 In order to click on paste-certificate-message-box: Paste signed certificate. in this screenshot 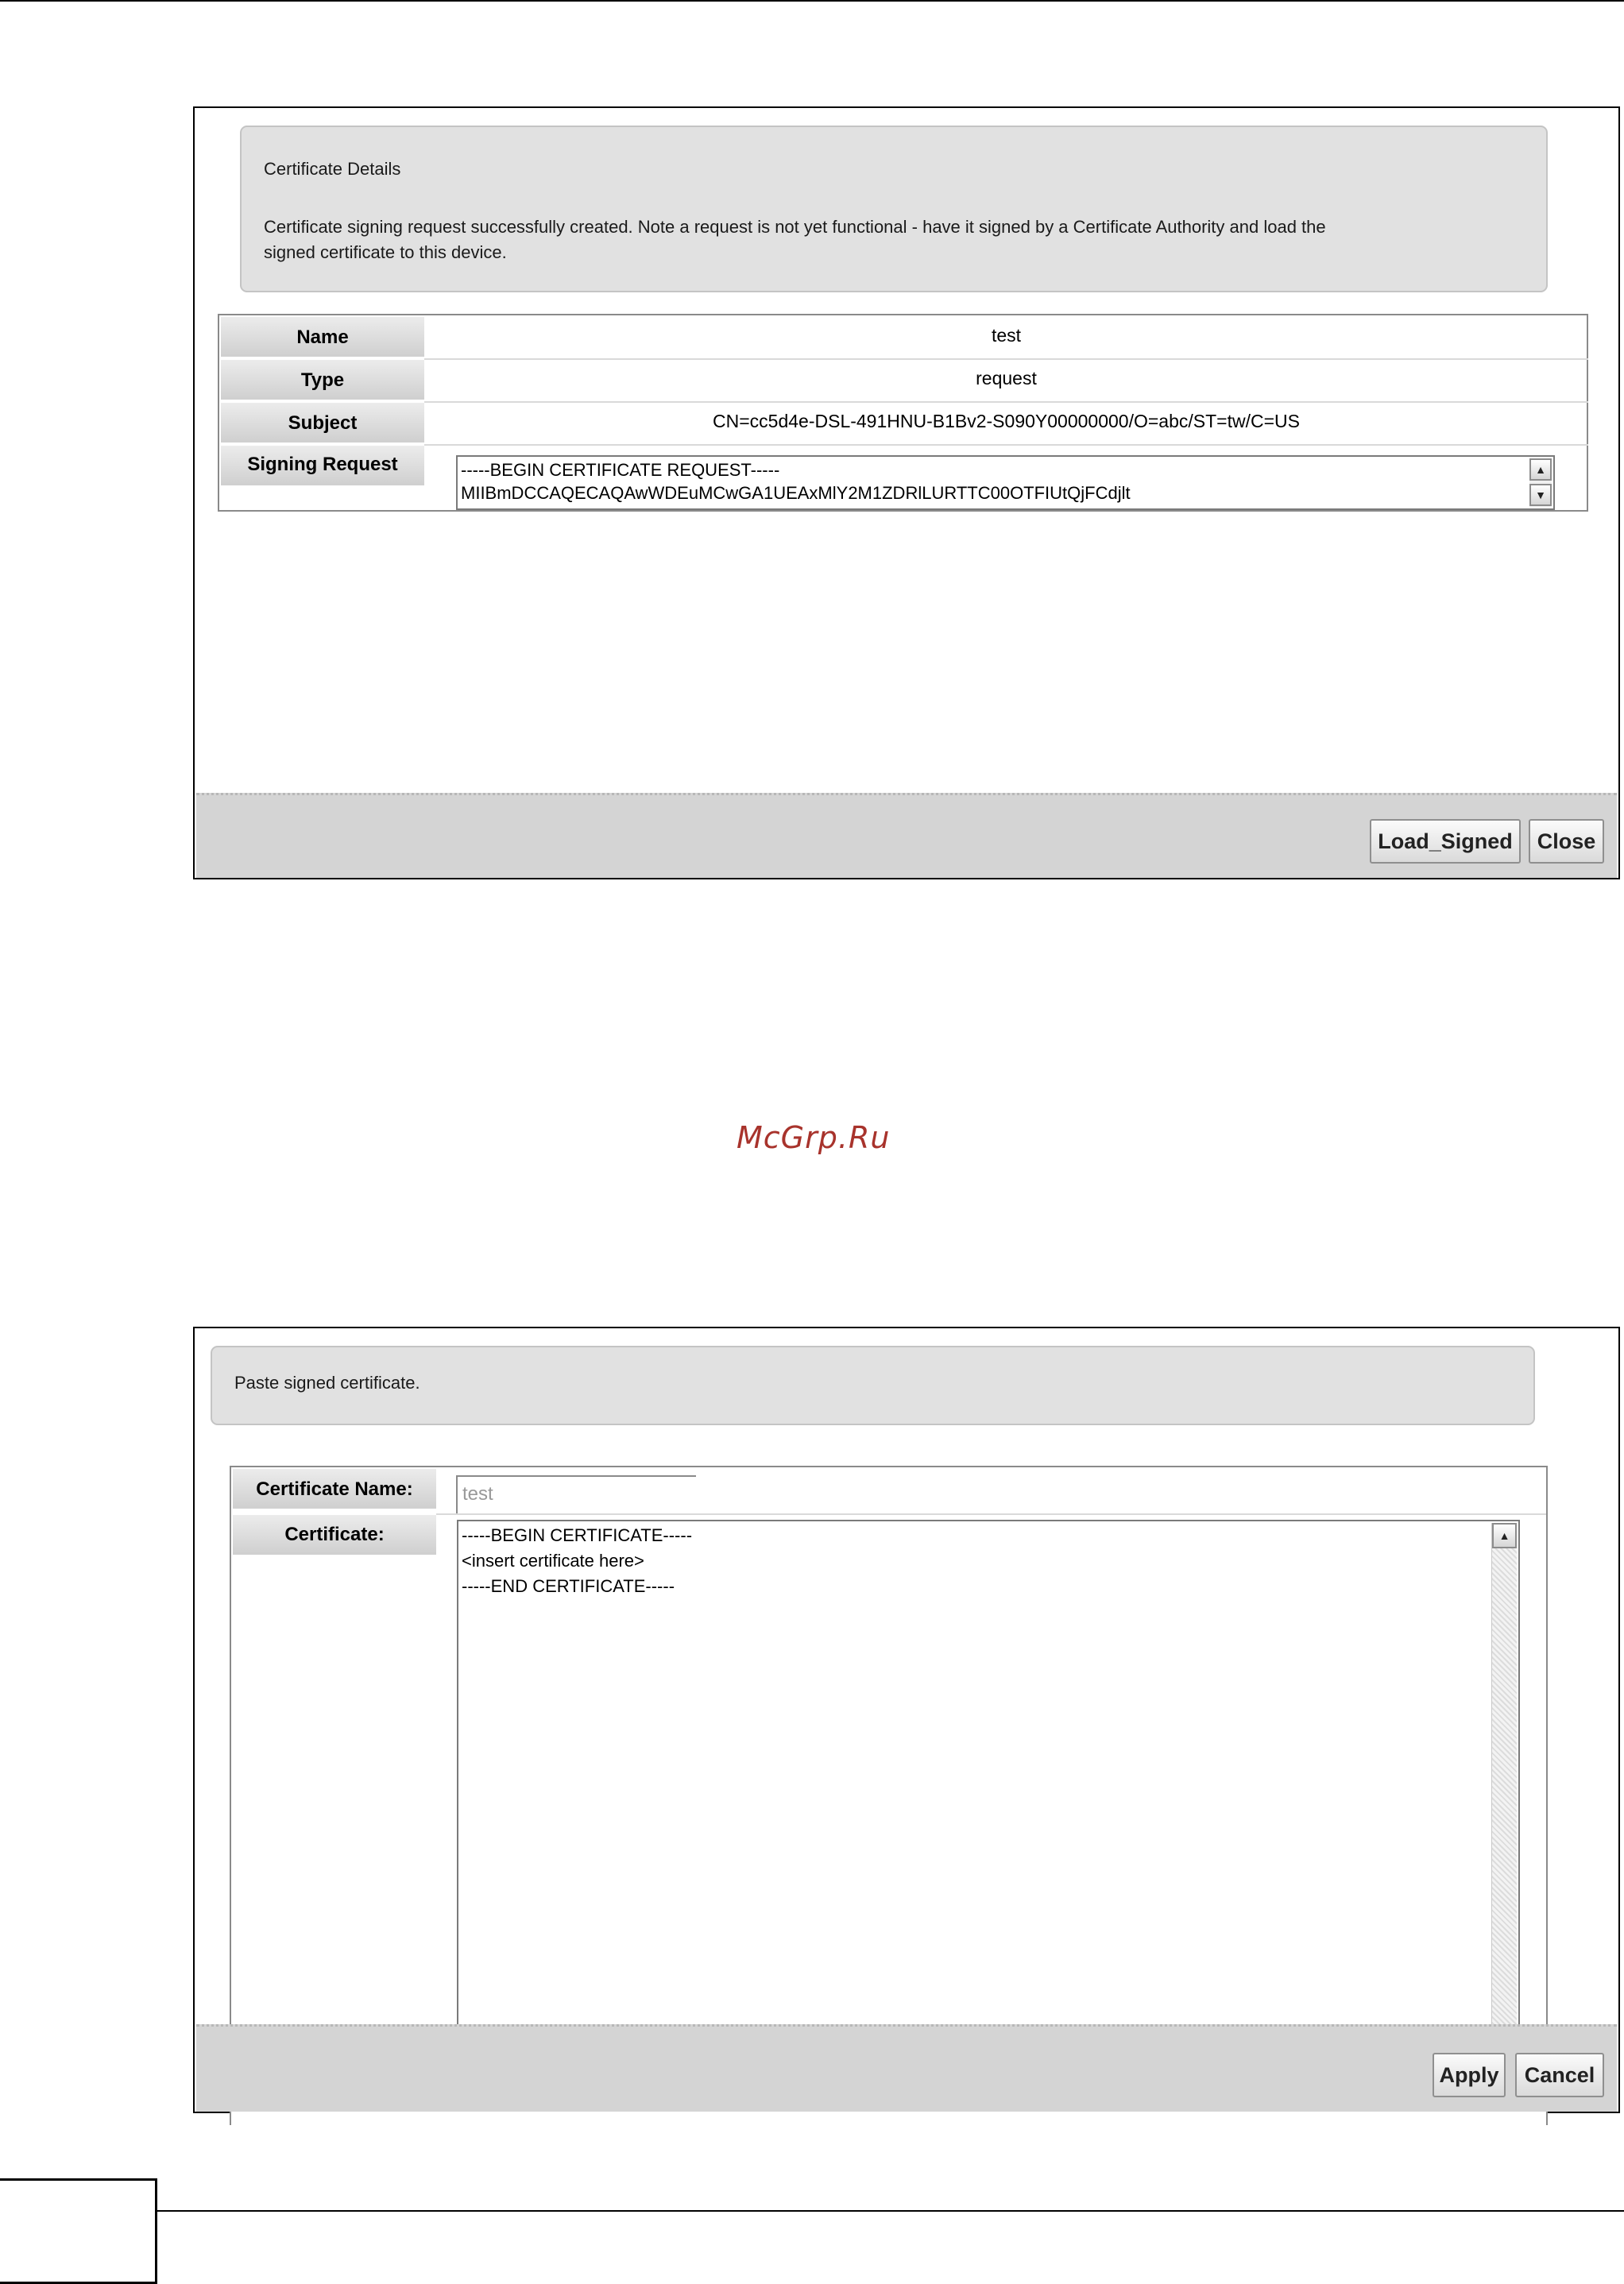, I will do `click(873, 1385)`.